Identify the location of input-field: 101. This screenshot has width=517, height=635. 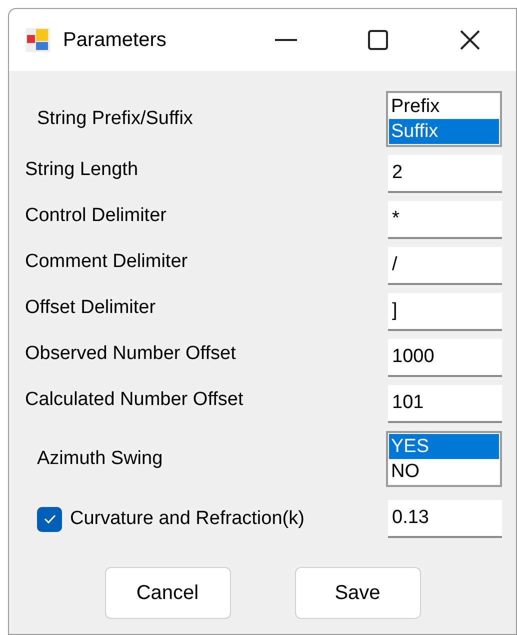
(445, 404).